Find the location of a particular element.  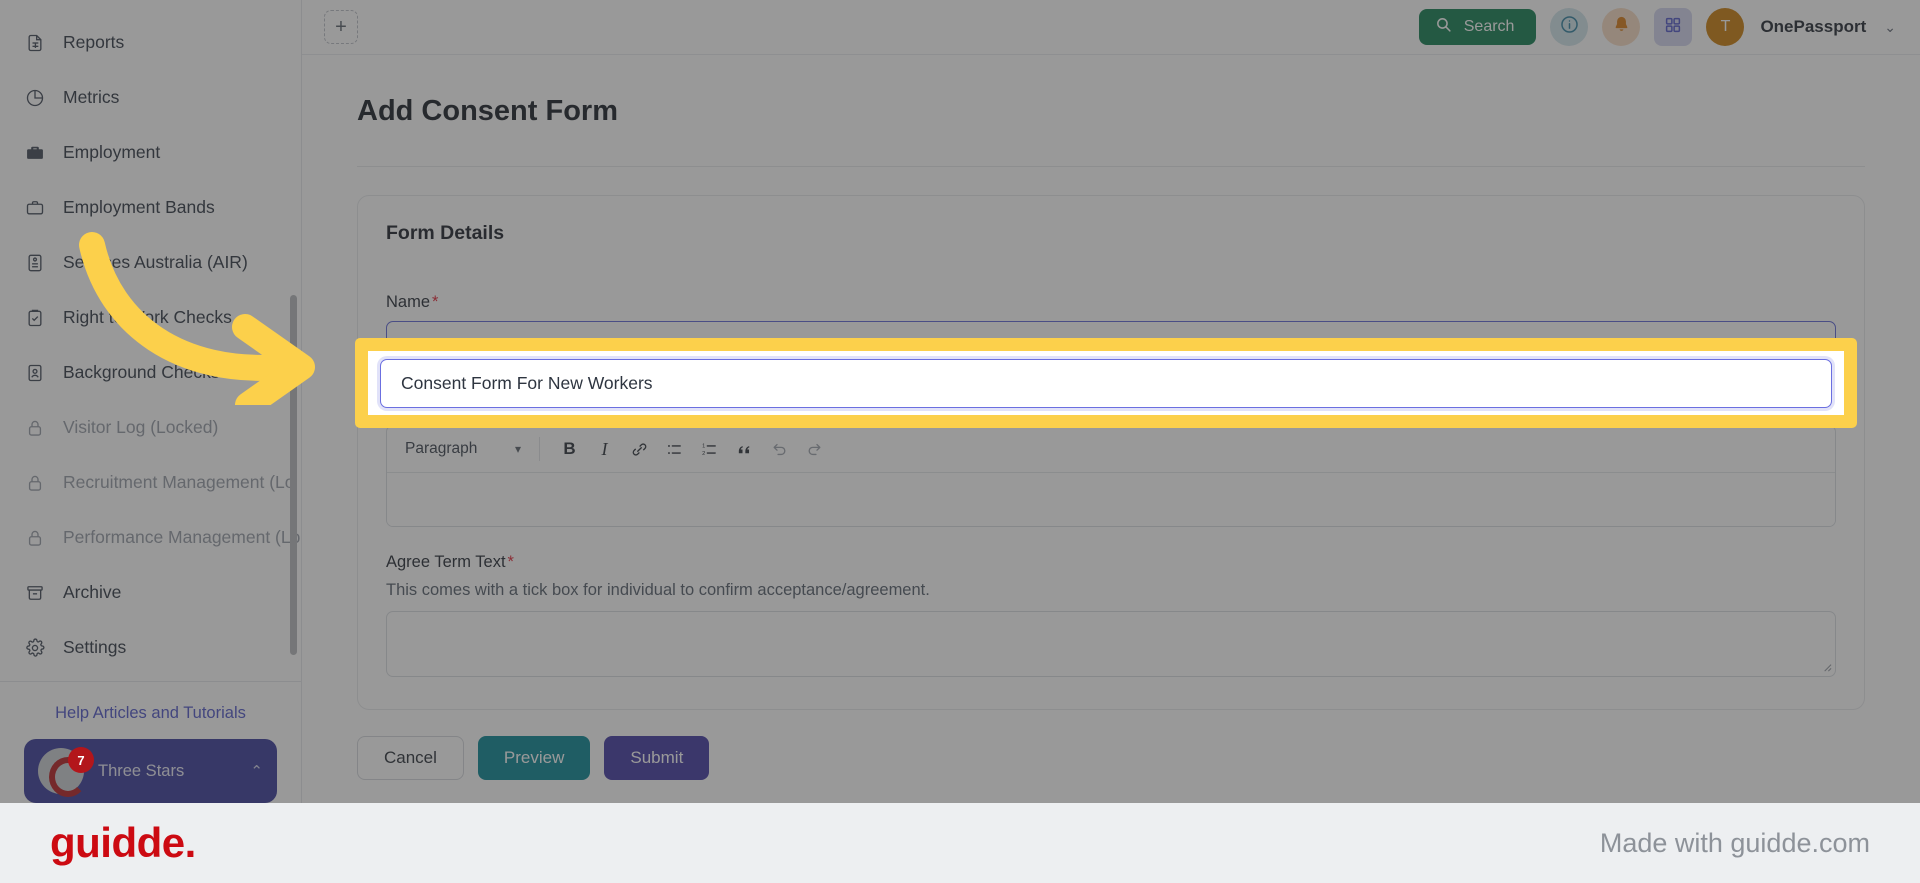

highlighted-name-field-callout: Consent Form For New Workers is located at coordinates (1106, 383).